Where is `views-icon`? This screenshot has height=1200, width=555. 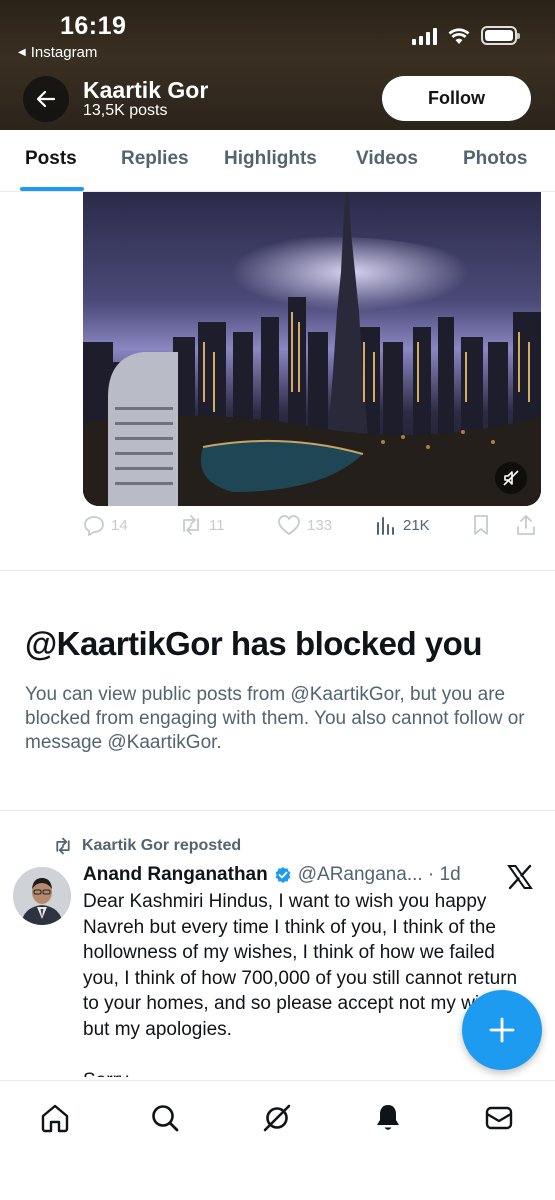
views-icon is located at coordinates (385, 526).